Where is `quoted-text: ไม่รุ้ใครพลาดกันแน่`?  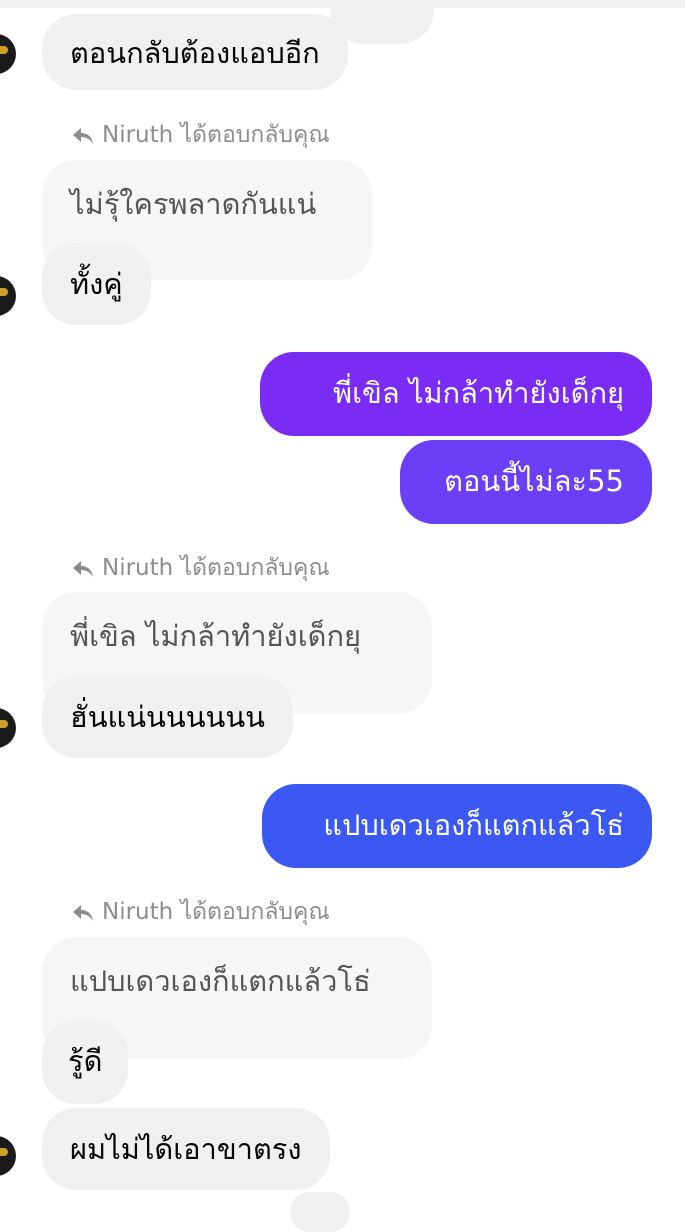
quoted-text: ไม่รุ้ใครพลาดกันแน่ is located at coordinates (193, 204).